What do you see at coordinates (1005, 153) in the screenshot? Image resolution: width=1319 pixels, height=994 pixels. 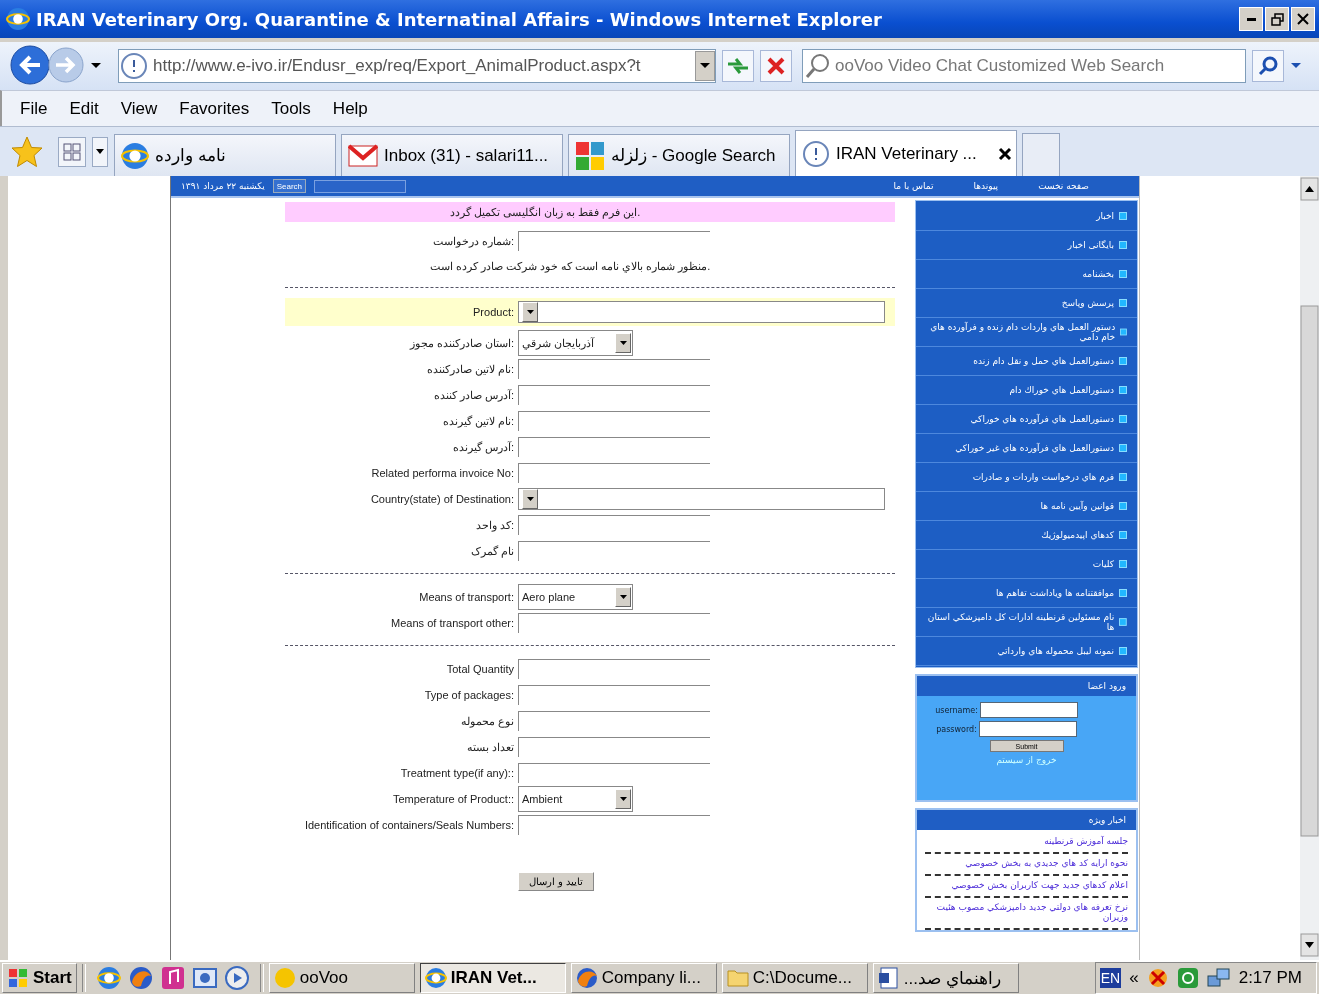 I see `close-icon` at bounding box center [1005, 153].